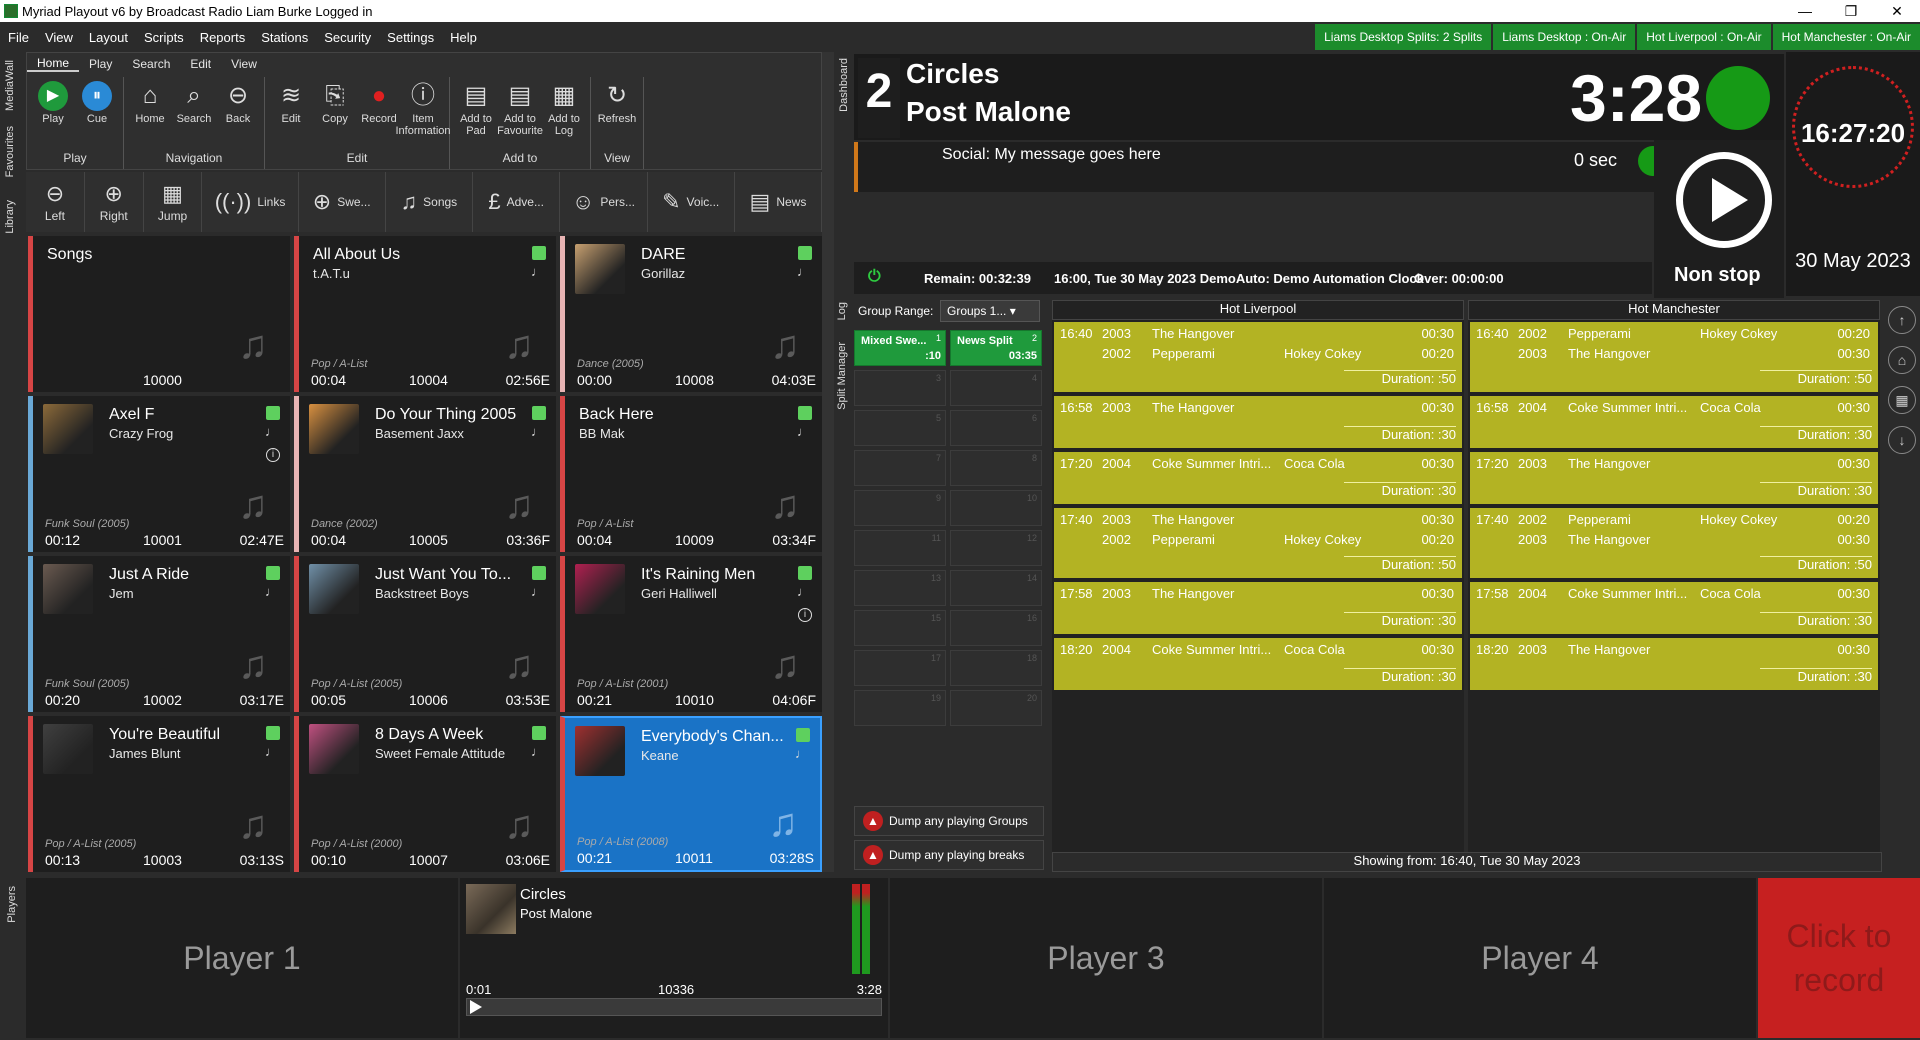 This screenshot has height=1040, width=1920. I want to click on nav-left-button: ⊖ Left, so click(55, 202).